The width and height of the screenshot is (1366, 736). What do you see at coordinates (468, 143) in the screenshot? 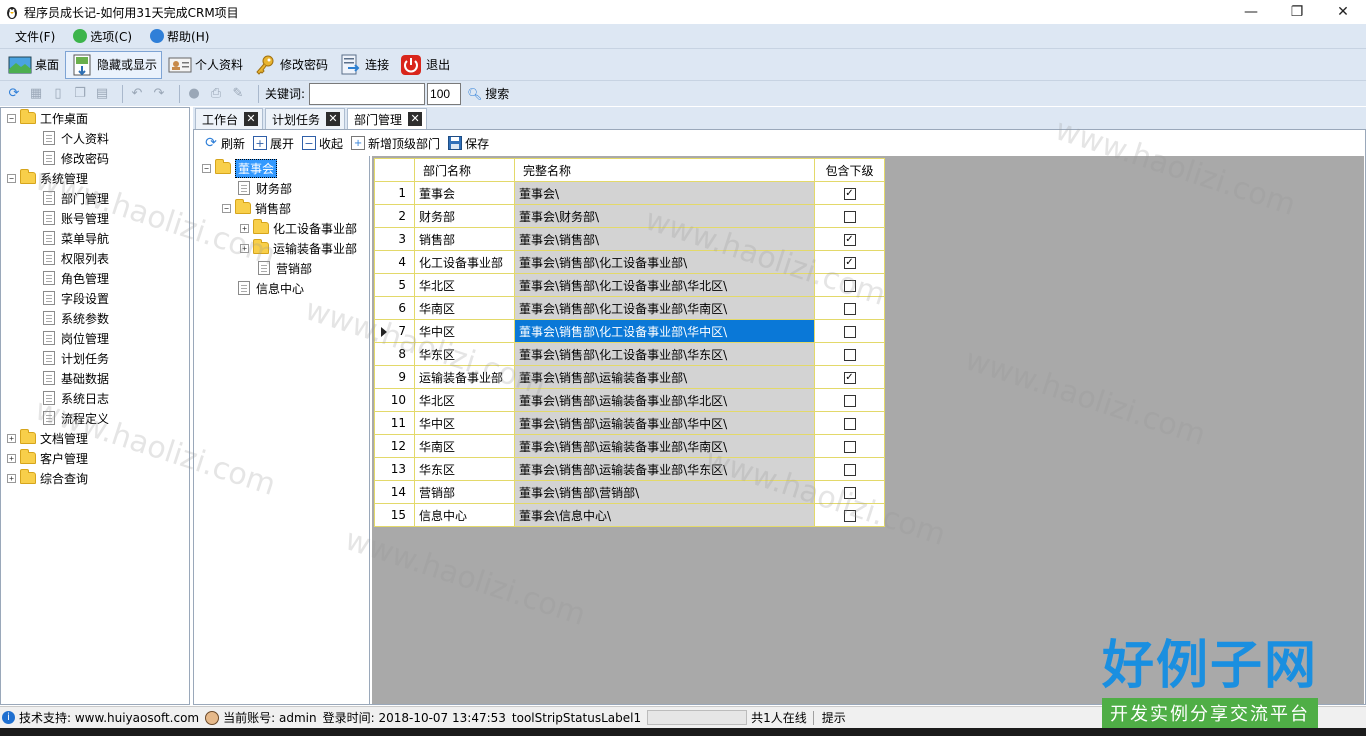
I see `save-button: 保存` at bounding box center [468, 143].